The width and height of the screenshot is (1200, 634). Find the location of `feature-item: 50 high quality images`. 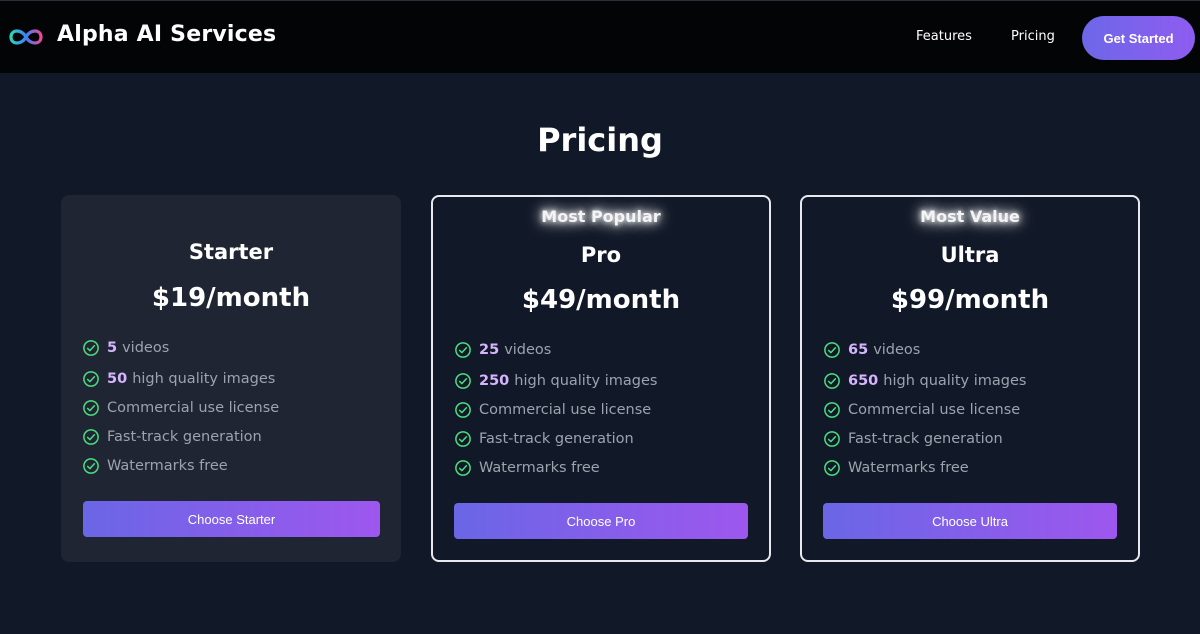

feature-item: 50 high quality images is located at coordinates (180, 378).